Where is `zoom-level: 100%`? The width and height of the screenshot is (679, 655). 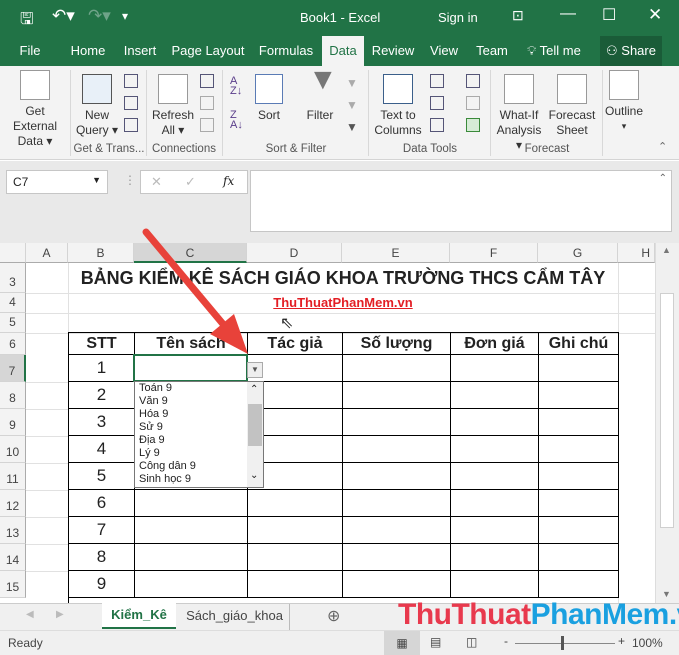
zoom-level: 100% is located at coordinates (647, 643).